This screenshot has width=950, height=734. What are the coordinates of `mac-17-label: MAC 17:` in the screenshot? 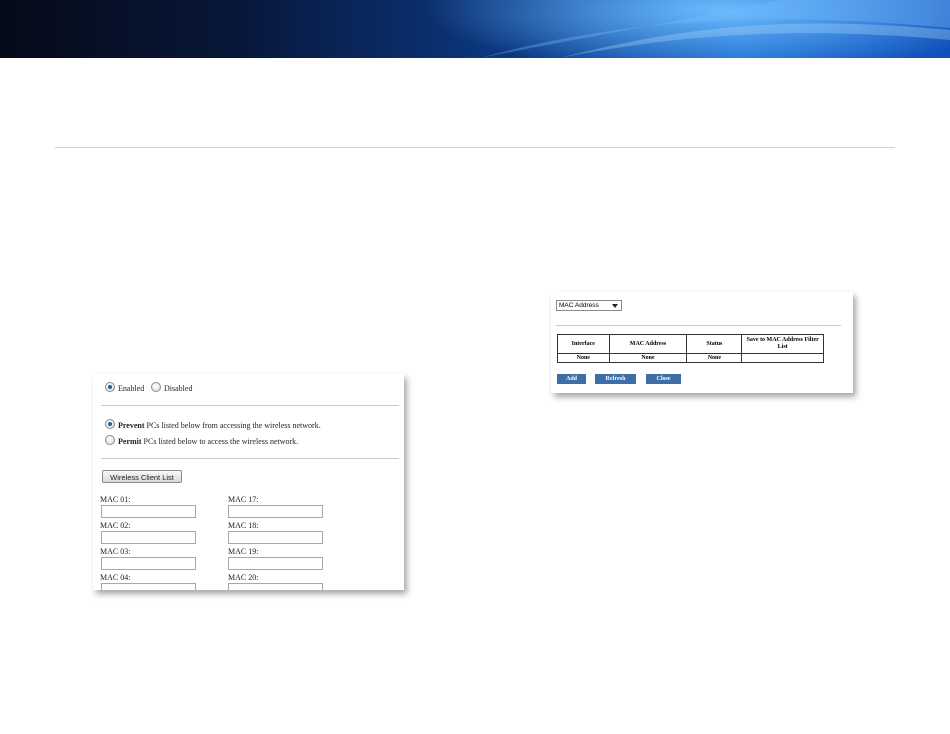 It's located at (243, 499).